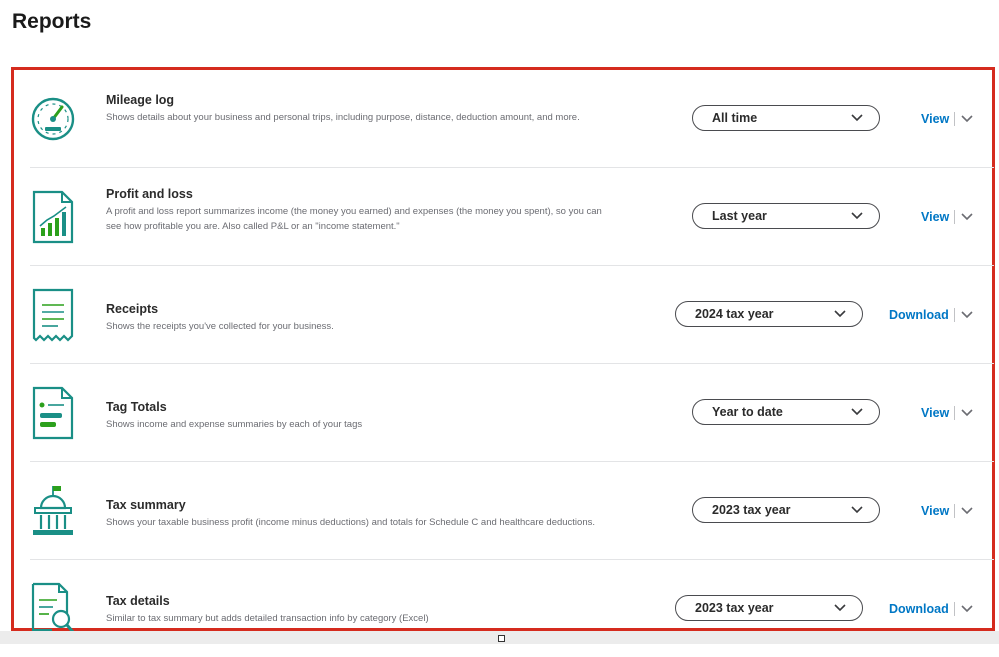  I want to click on report-name: Receipts, so click(132, 309).